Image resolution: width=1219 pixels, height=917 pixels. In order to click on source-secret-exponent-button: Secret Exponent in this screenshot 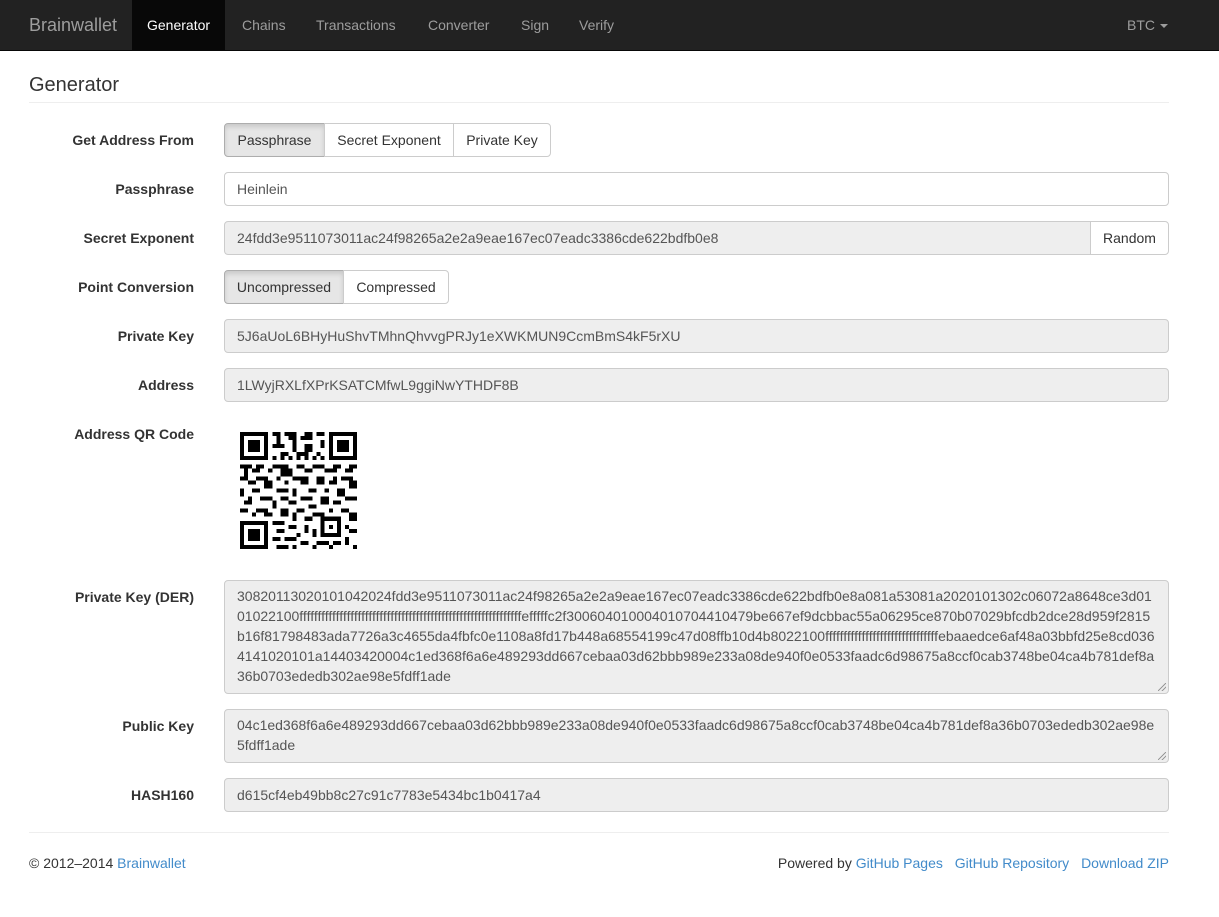, I will do `click(389, 140)`.